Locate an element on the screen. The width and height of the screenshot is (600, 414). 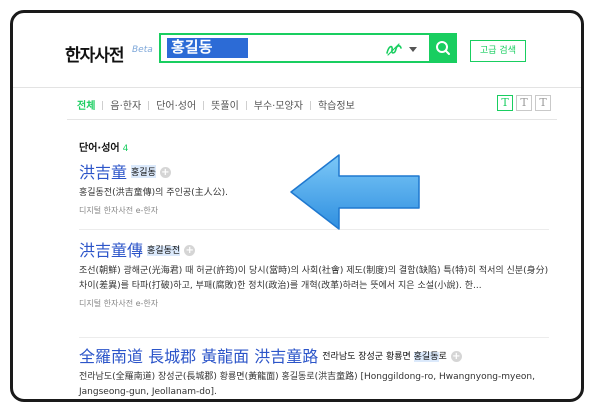
search-icon is located at coordinates (443, 48).